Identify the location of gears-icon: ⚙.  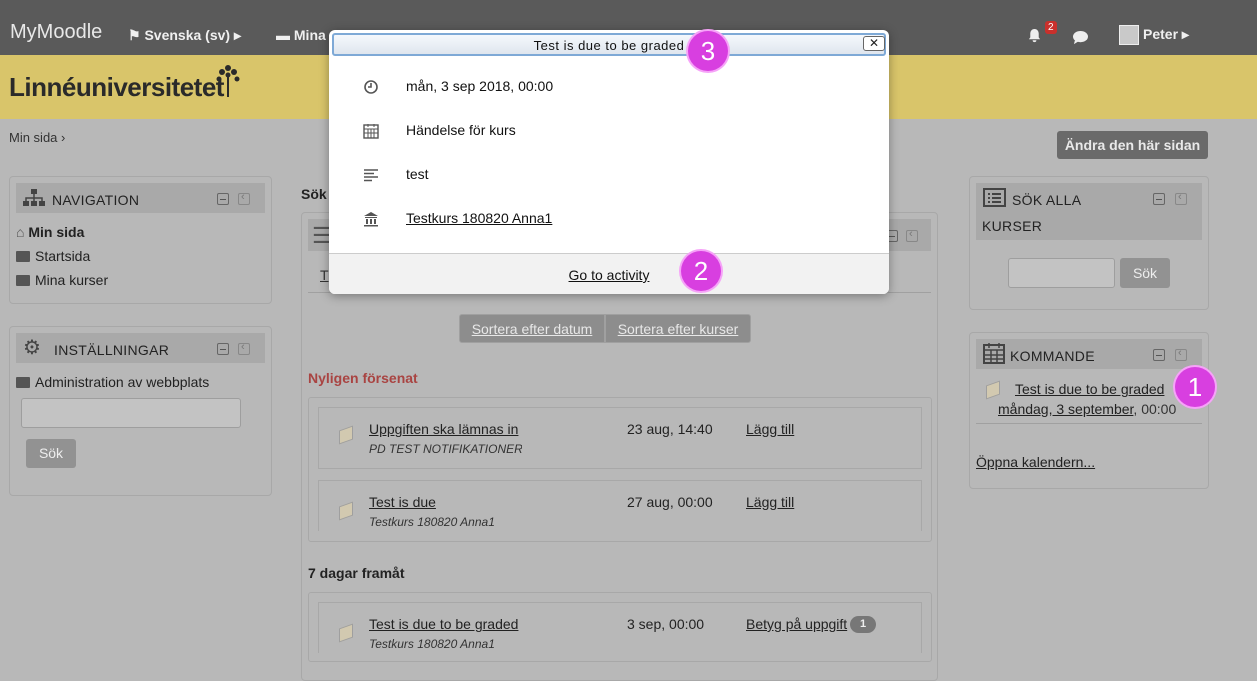
(32, 348).